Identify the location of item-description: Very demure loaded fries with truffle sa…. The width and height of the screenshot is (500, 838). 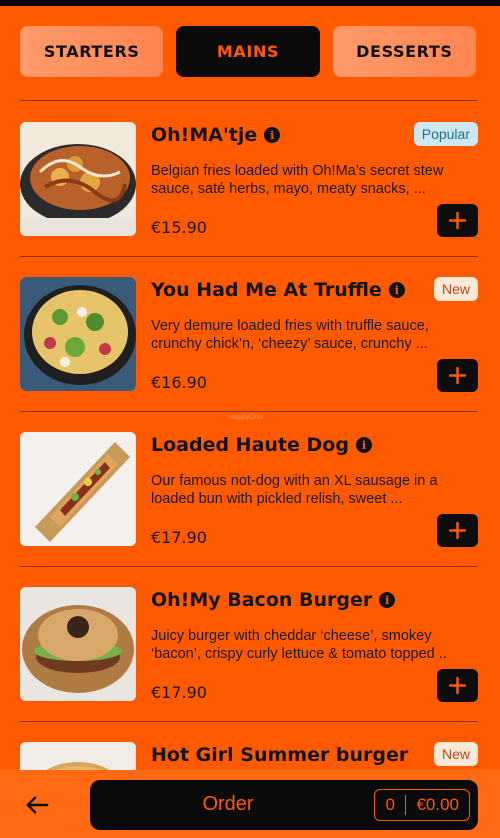
(290, 335).